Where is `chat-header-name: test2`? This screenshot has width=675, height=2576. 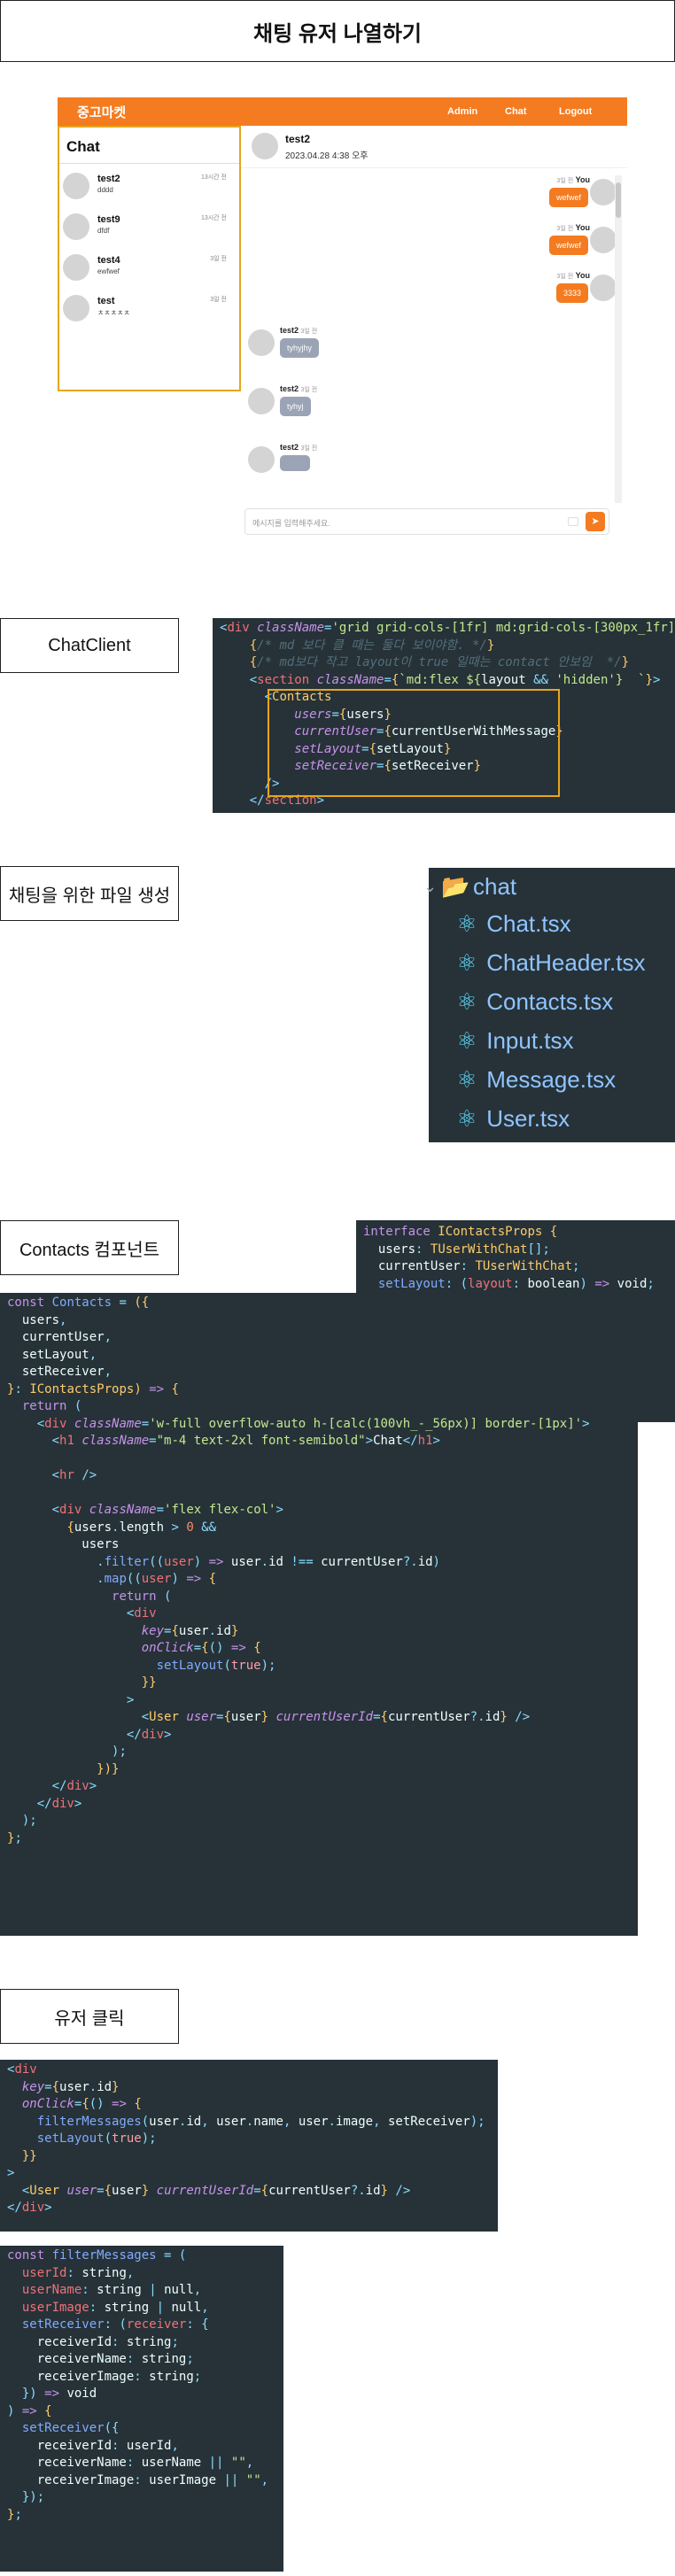 chat-header-name: test2 is located at coordinates (298, 139).